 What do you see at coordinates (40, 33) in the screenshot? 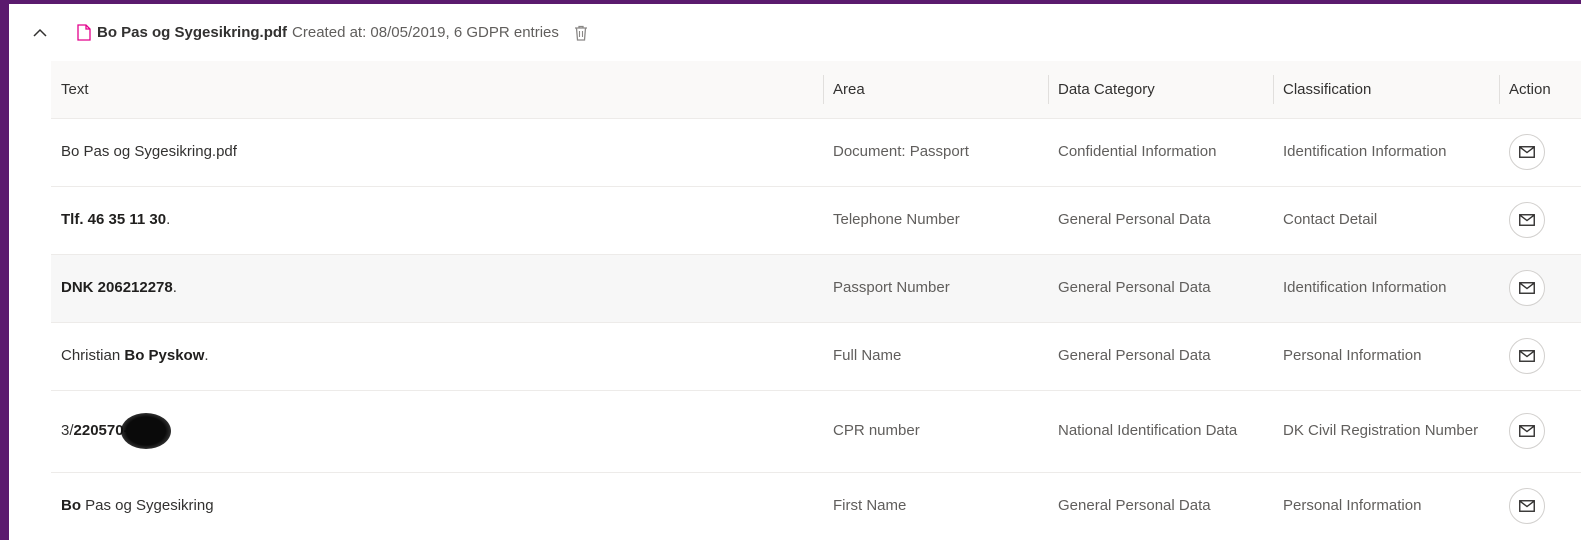
I see `chevron-up-icon` at bounding box center [40, 33].